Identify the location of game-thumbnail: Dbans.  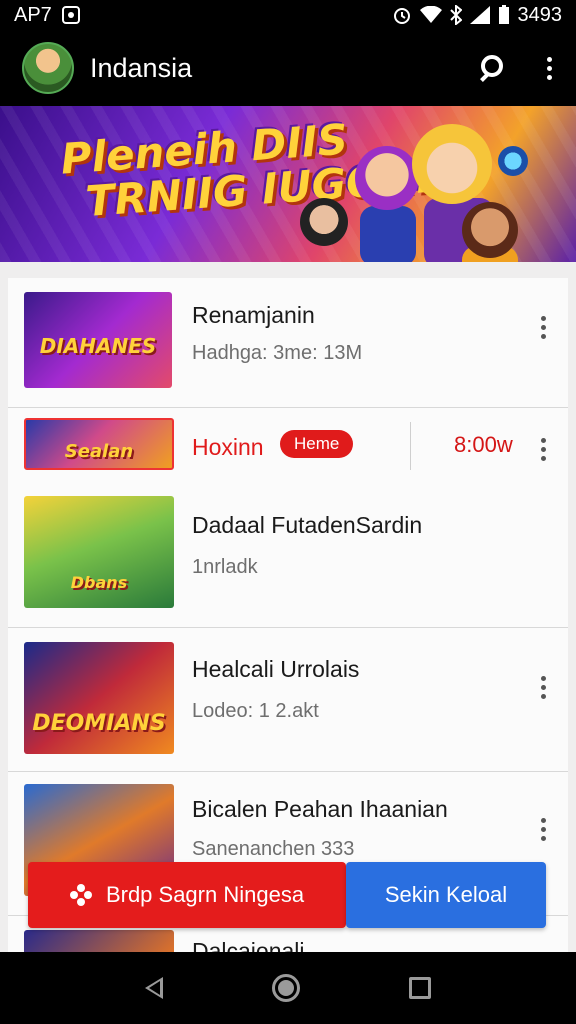
(99, 552).